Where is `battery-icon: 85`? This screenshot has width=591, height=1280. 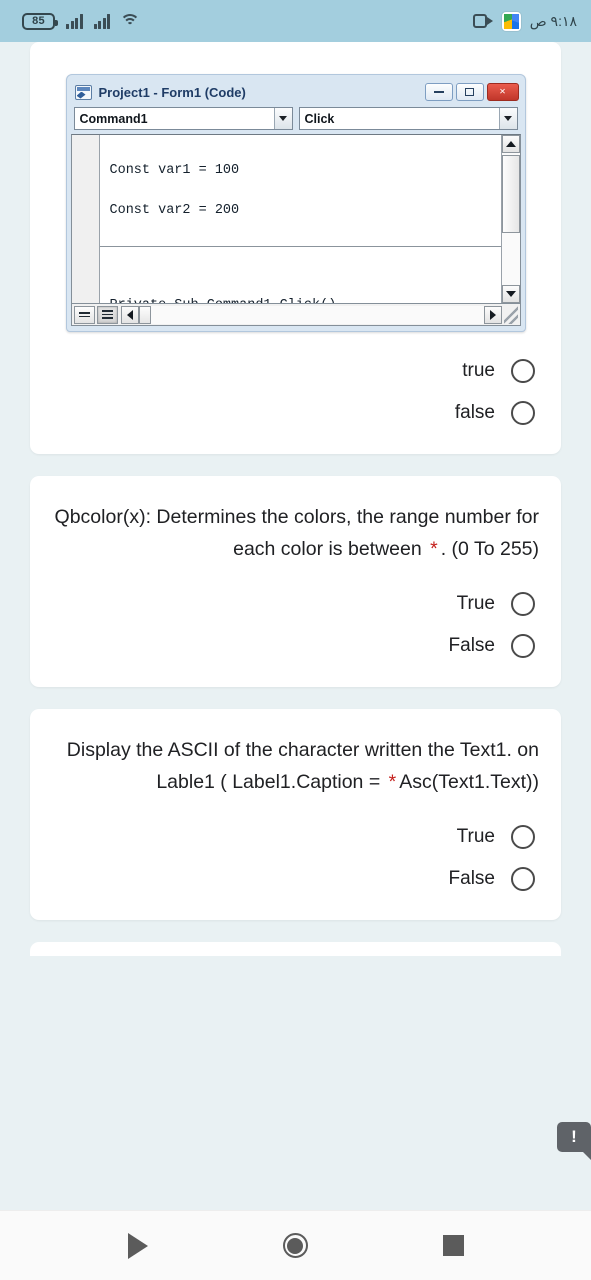 battery-icon: 85 is located at coordinates (40, 21).